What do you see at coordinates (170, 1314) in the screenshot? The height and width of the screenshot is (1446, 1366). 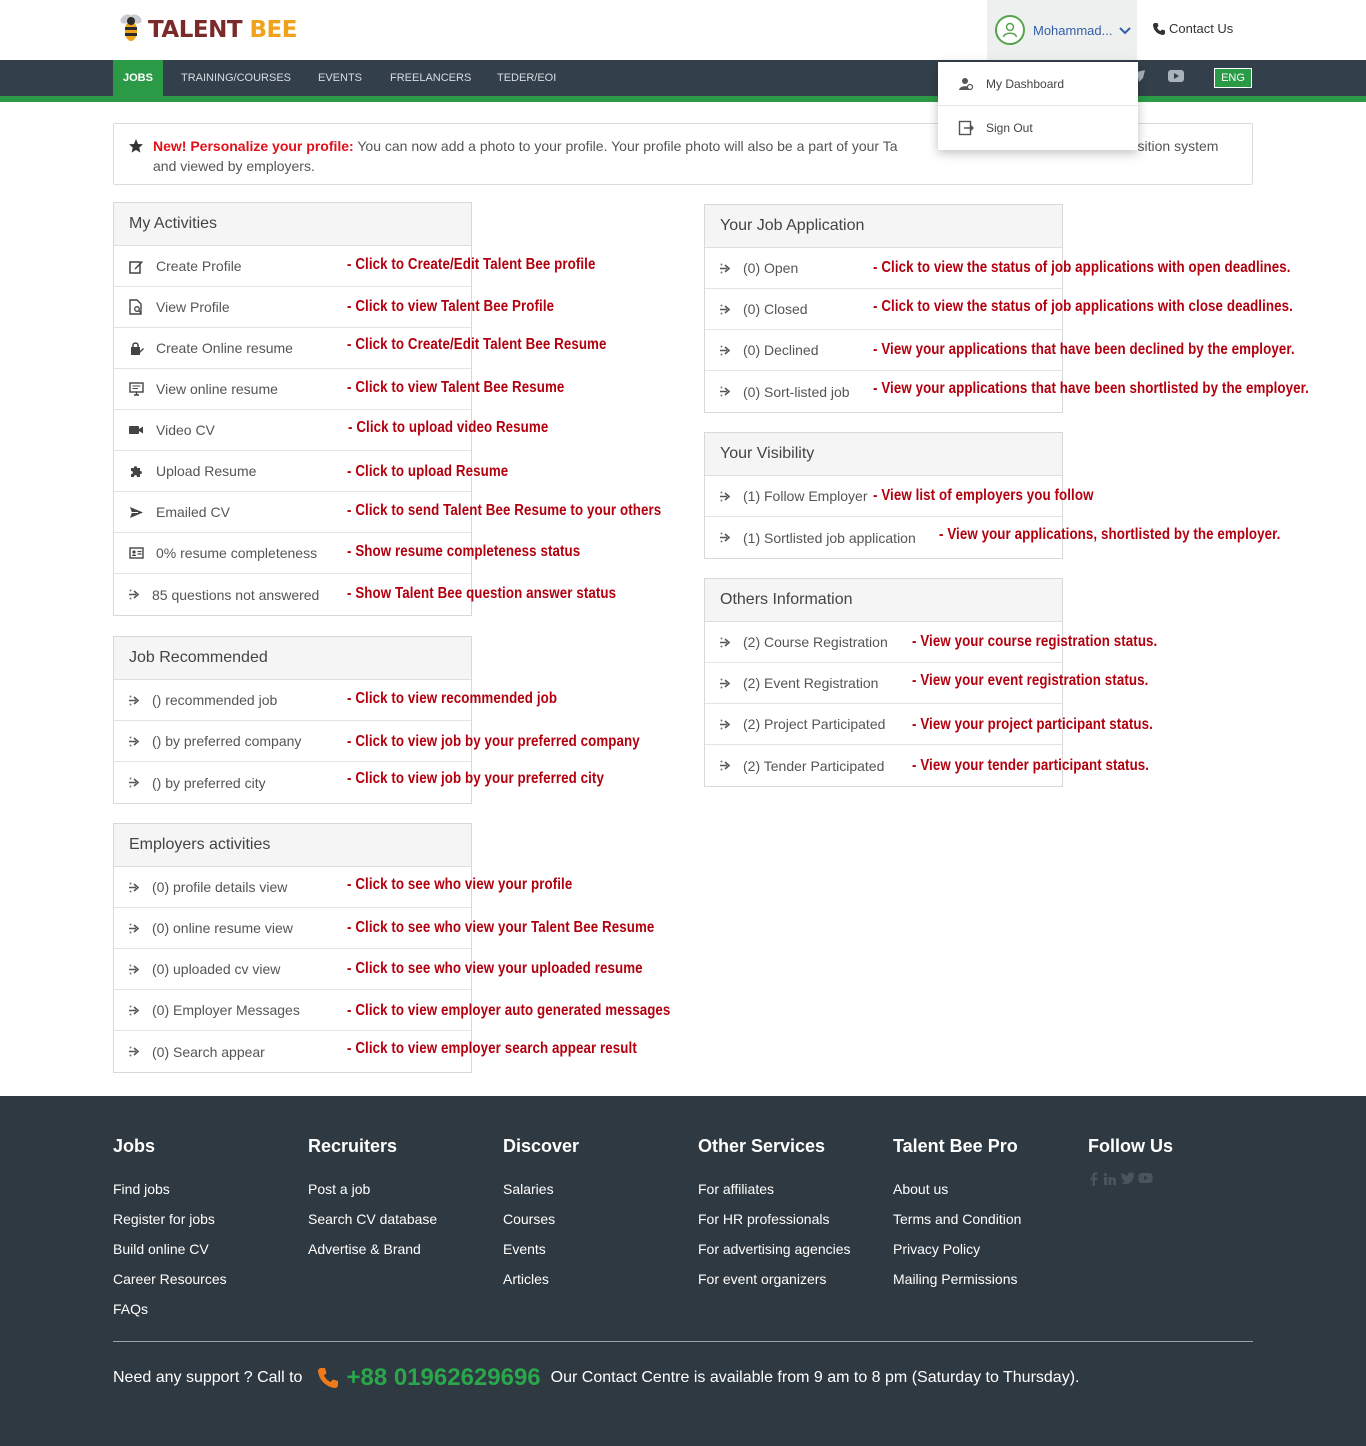 I see `footer-link: FAQs` at bounding box center [170, 1314].